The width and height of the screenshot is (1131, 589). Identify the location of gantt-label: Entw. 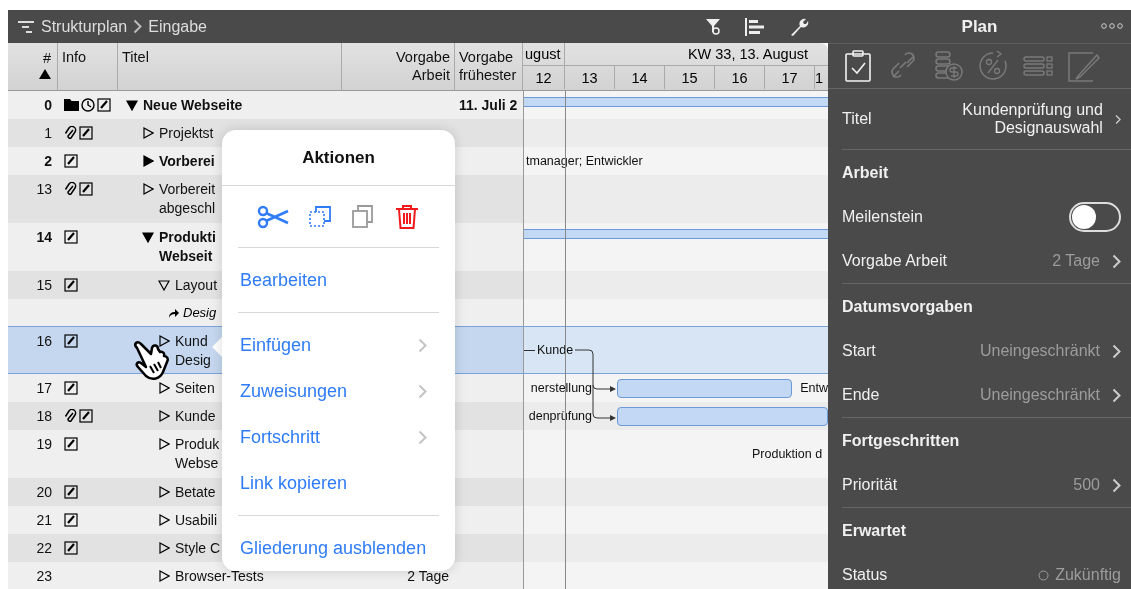
(813, 388).